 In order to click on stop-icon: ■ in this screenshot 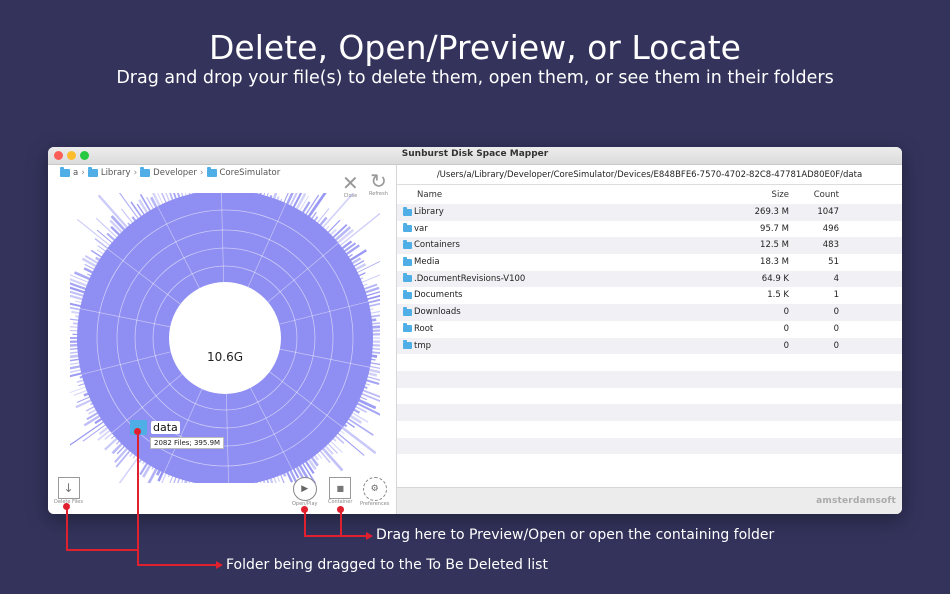, I will do `click(340, 488)`.